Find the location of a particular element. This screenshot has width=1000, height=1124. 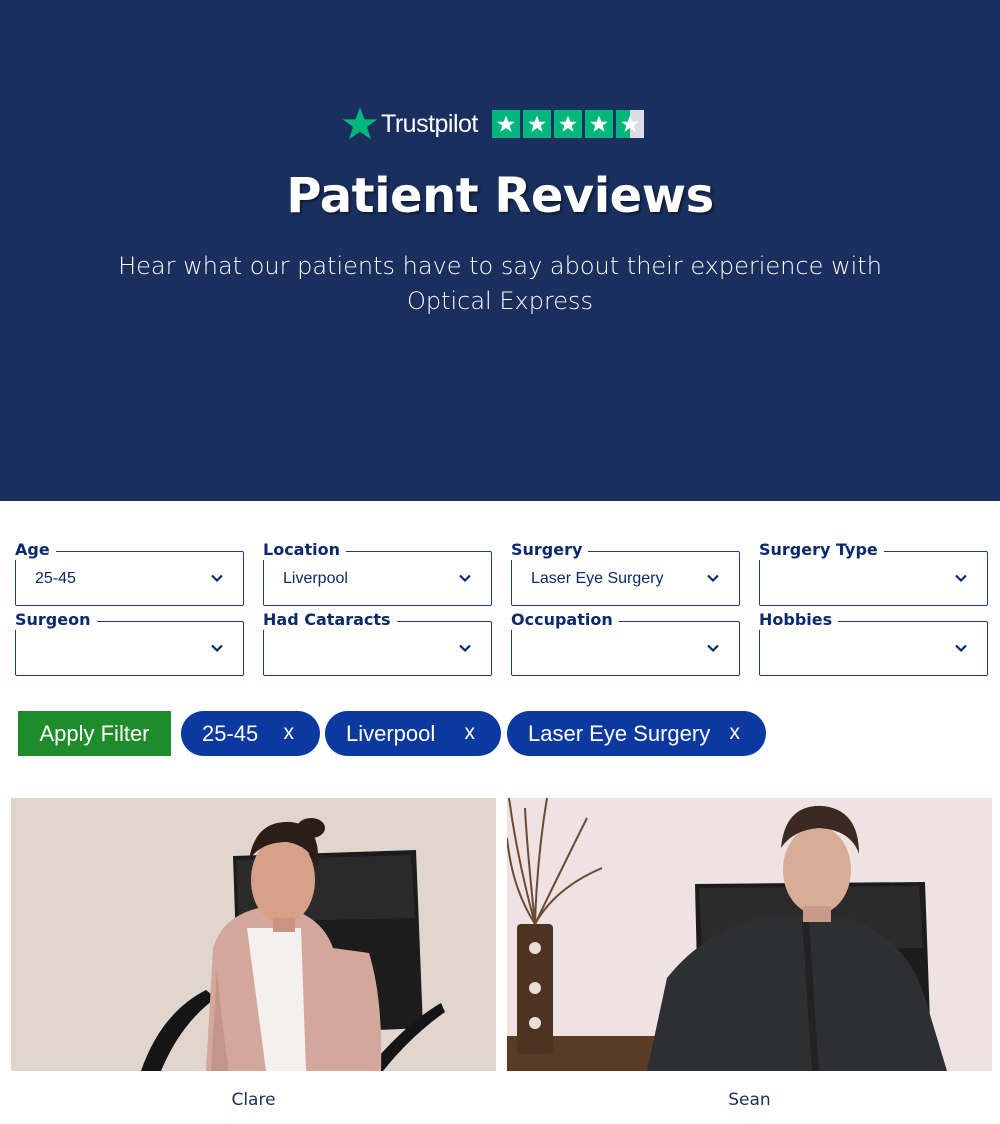

video-card-sean: Sean is located at coordinates (749, 954).